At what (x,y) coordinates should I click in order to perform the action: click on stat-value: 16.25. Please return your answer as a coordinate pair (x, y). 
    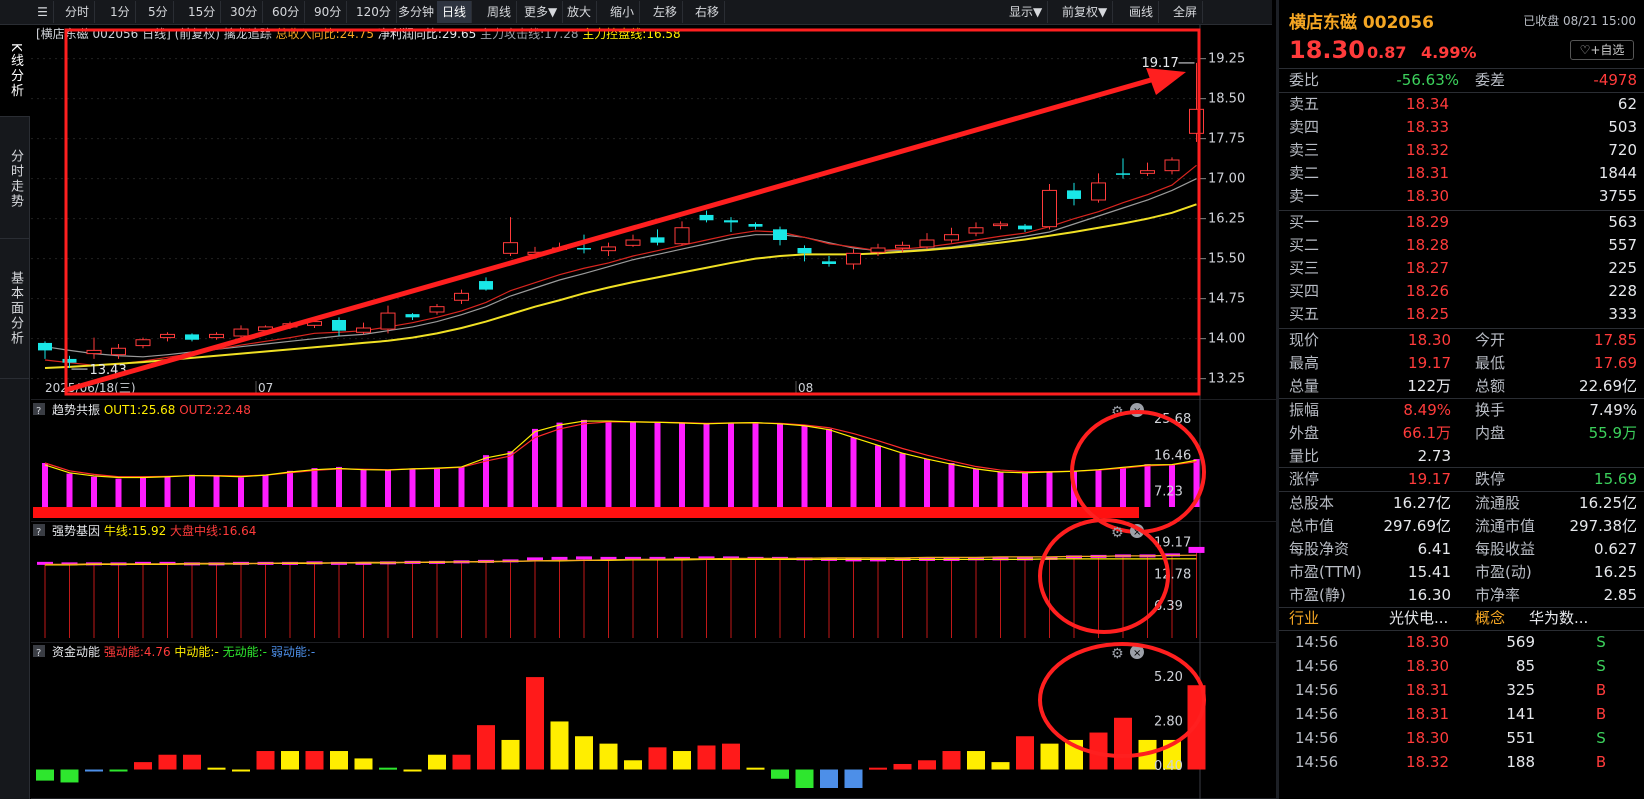
    Looking at the image, I should click on (1615, 572).